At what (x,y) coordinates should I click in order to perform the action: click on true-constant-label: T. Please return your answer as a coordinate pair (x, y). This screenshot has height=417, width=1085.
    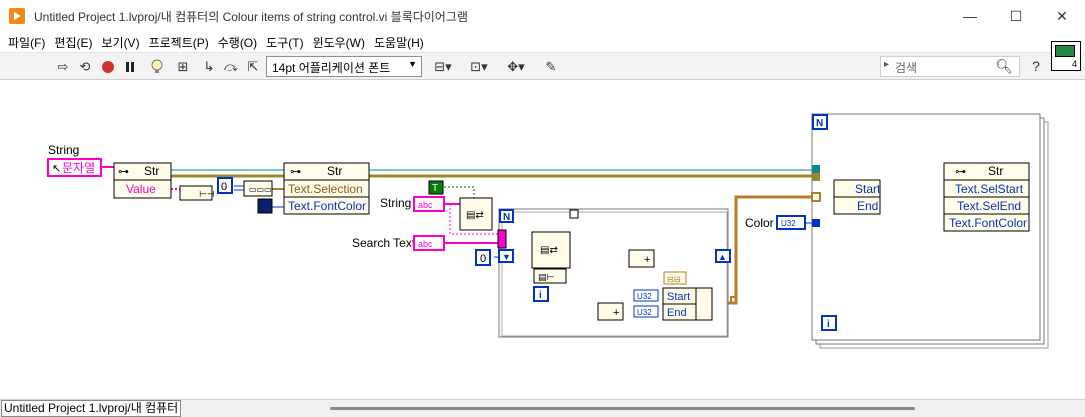
    Looking at the image, I should click on (435, 188).